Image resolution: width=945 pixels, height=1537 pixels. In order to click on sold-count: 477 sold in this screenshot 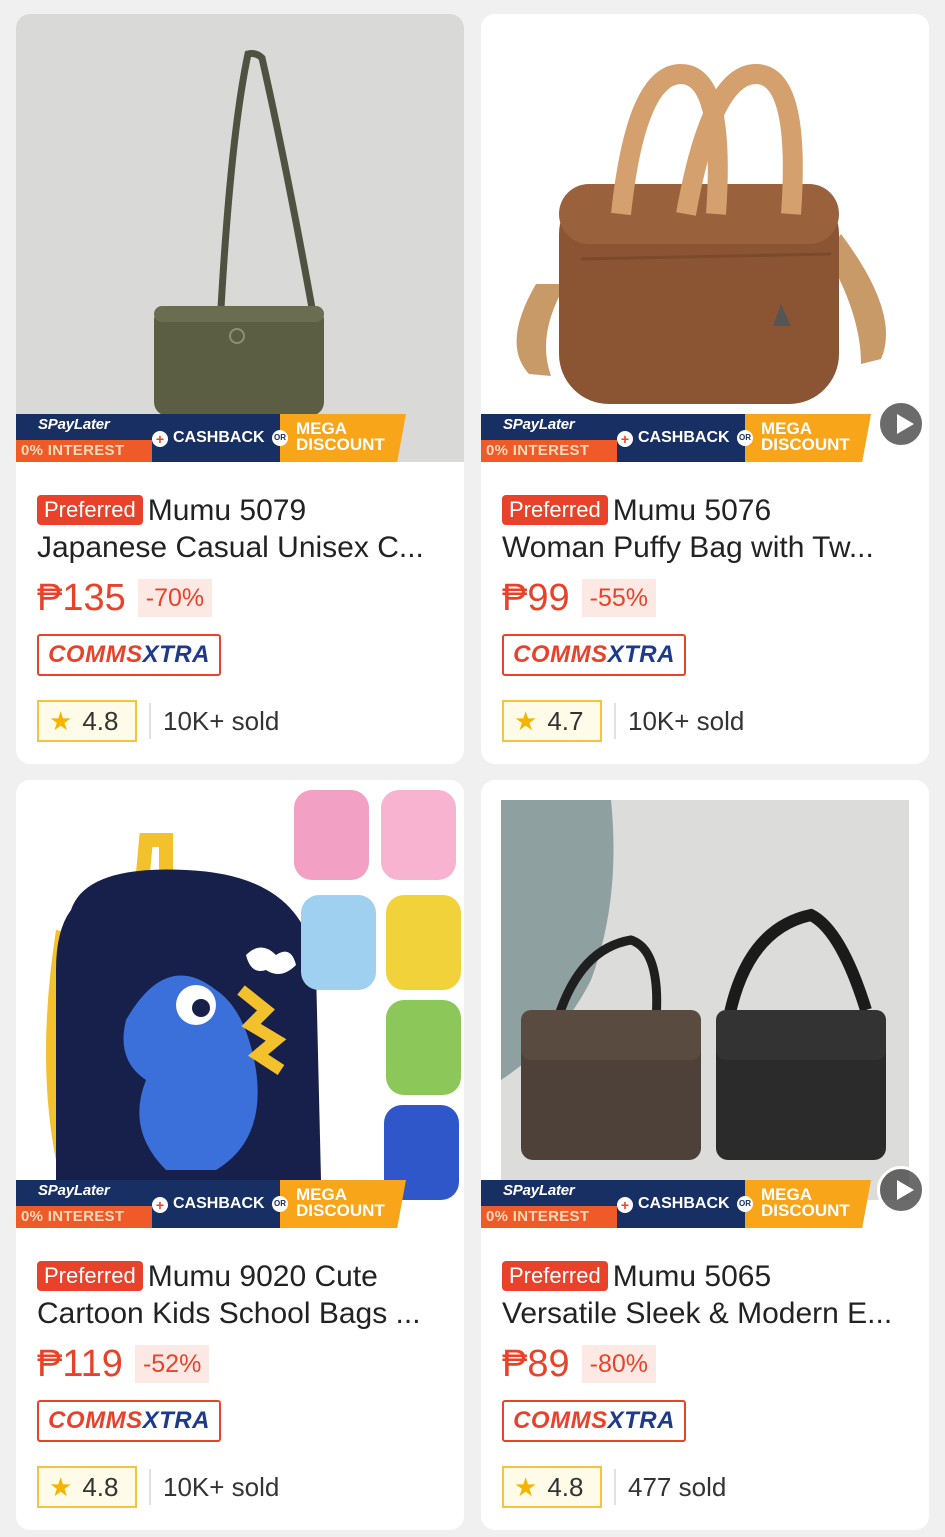, I will do `click(677, 1486)`.